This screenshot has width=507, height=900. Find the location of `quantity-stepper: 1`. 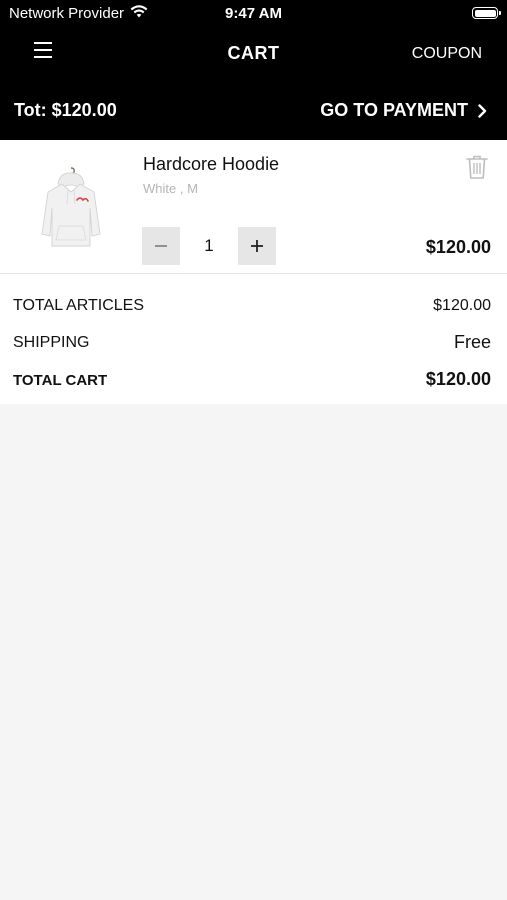

quantity-stepper: 1 is located at coordinates (209, 246).